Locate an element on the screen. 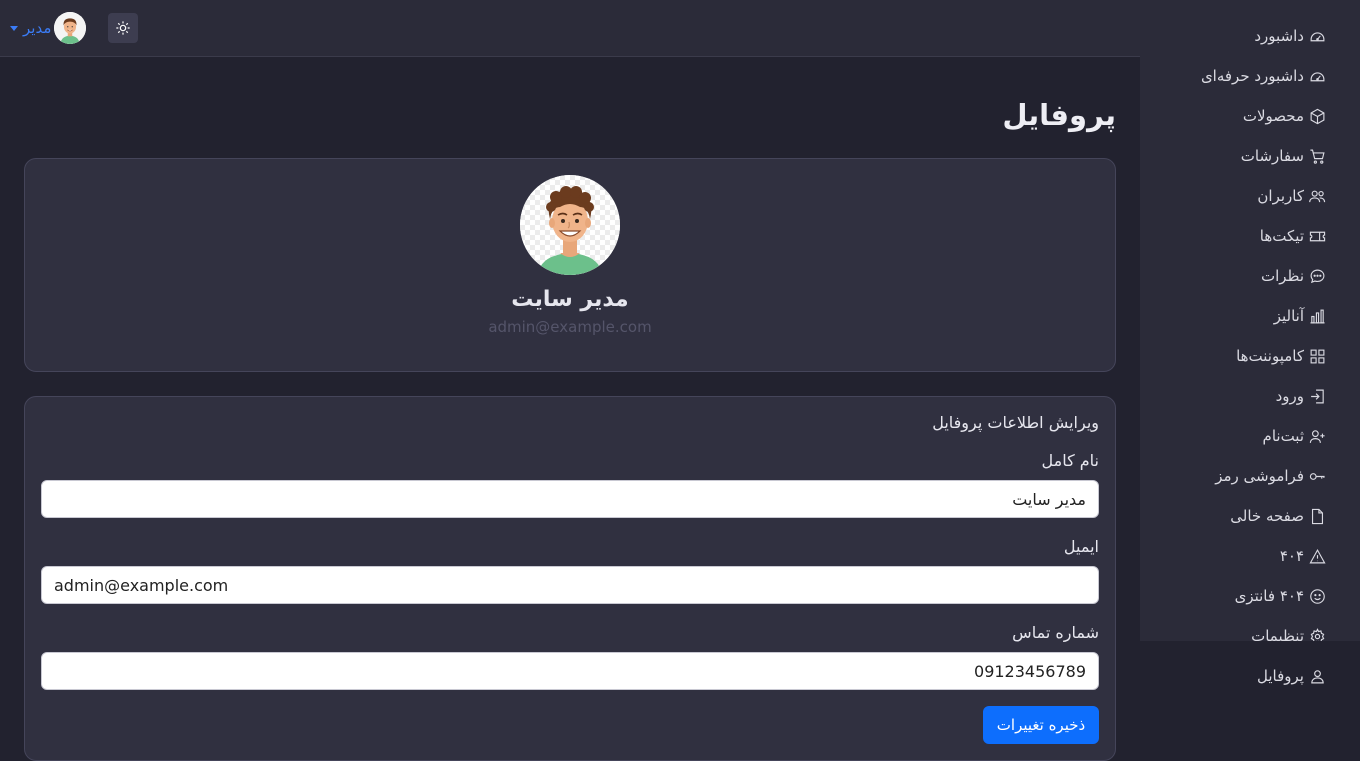 The image size is (1360, 761). phone-label: شماره تماس is located at coordinates (1055, 632).